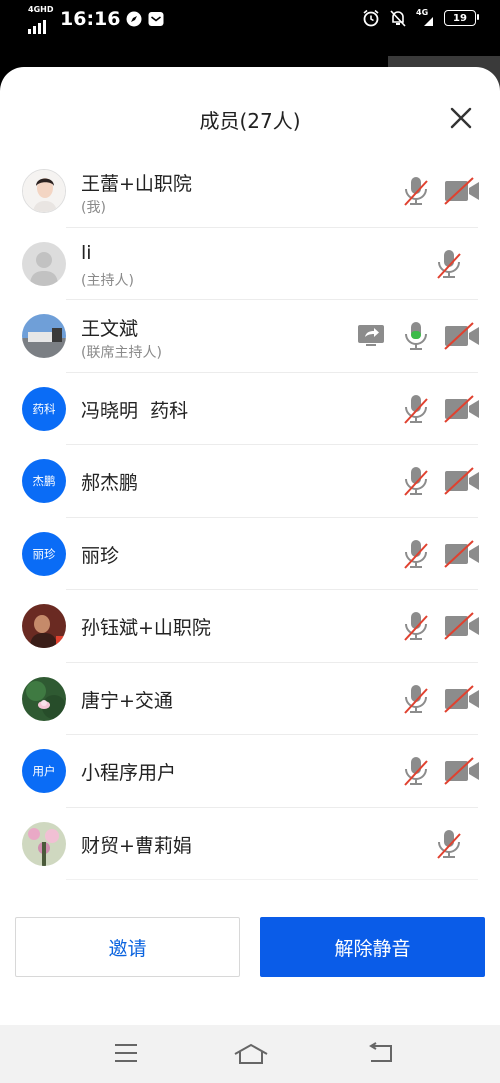 This screenshot has height=1083, width=500. Describe the element at coordinates (250, 336) in the screenshot. I see `list-item: 王文斌 (联席主持人)` at that location.